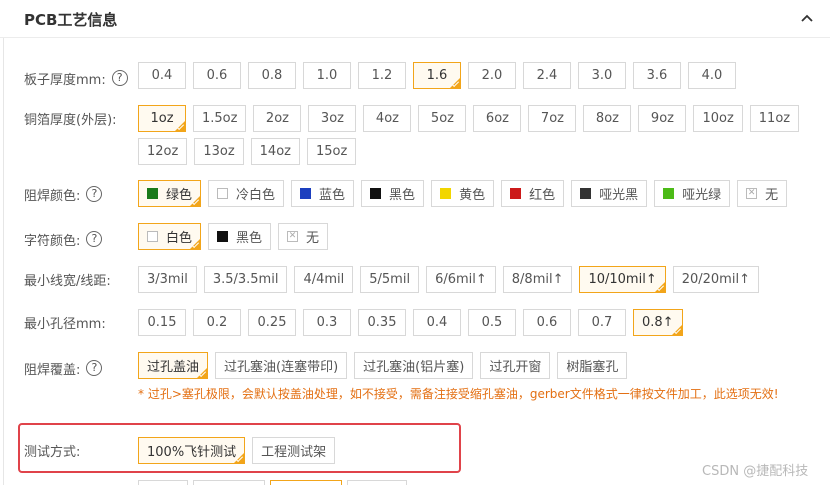  I want to click on copper-option: 3oz, so click(332, 118).